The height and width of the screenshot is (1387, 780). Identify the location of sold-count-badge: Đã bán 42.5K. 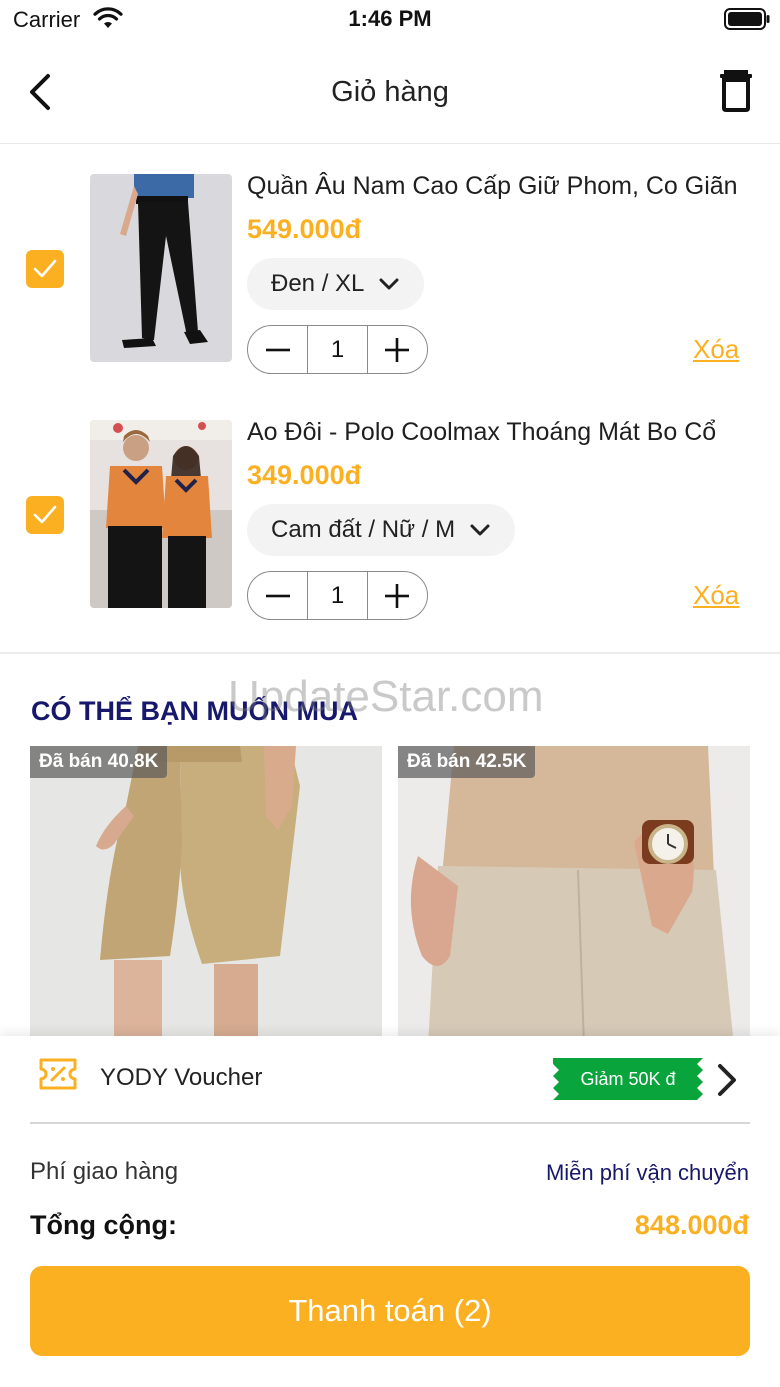
(467, 762).